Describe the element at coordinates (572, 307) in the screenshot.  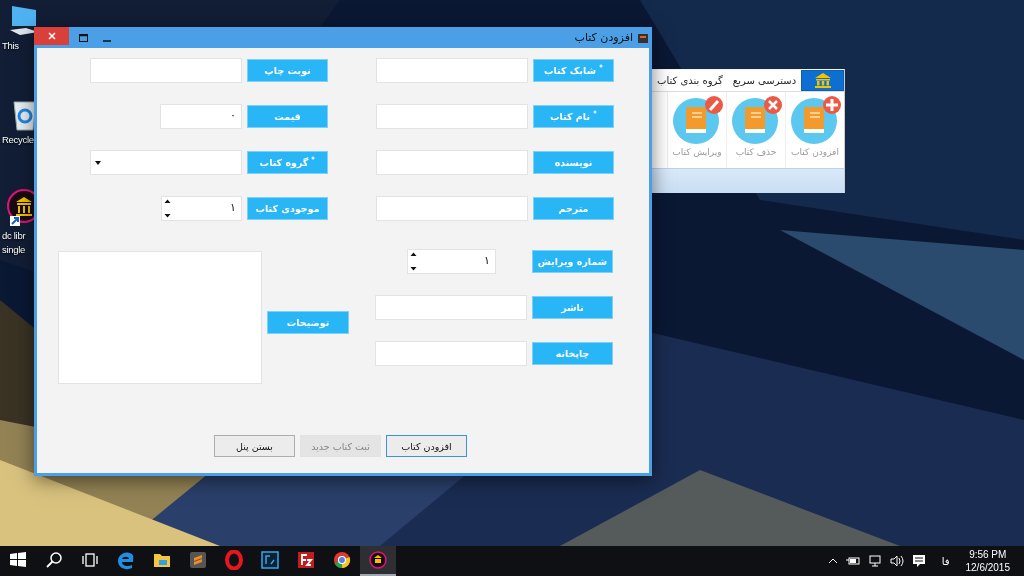
I see `field-label: ناشر` at that location.